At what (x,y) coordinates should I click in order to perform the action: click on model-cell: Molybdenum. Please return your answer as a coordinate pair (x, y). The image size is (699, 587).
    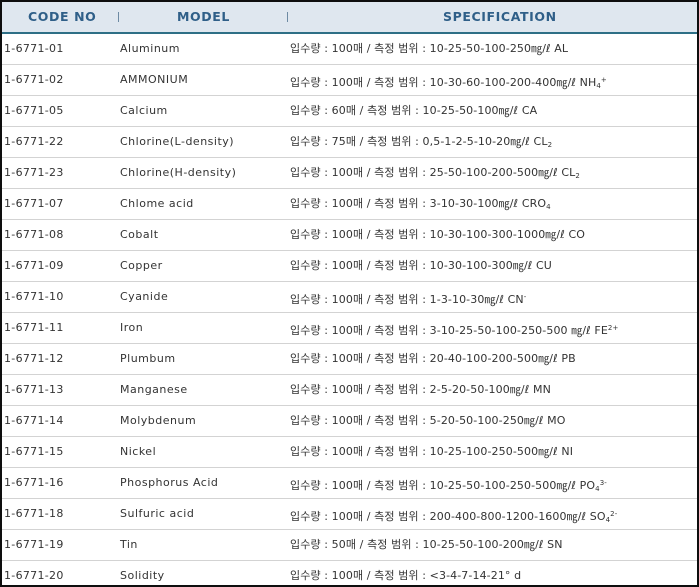
    Looking at the image, I should click on (158, 420).